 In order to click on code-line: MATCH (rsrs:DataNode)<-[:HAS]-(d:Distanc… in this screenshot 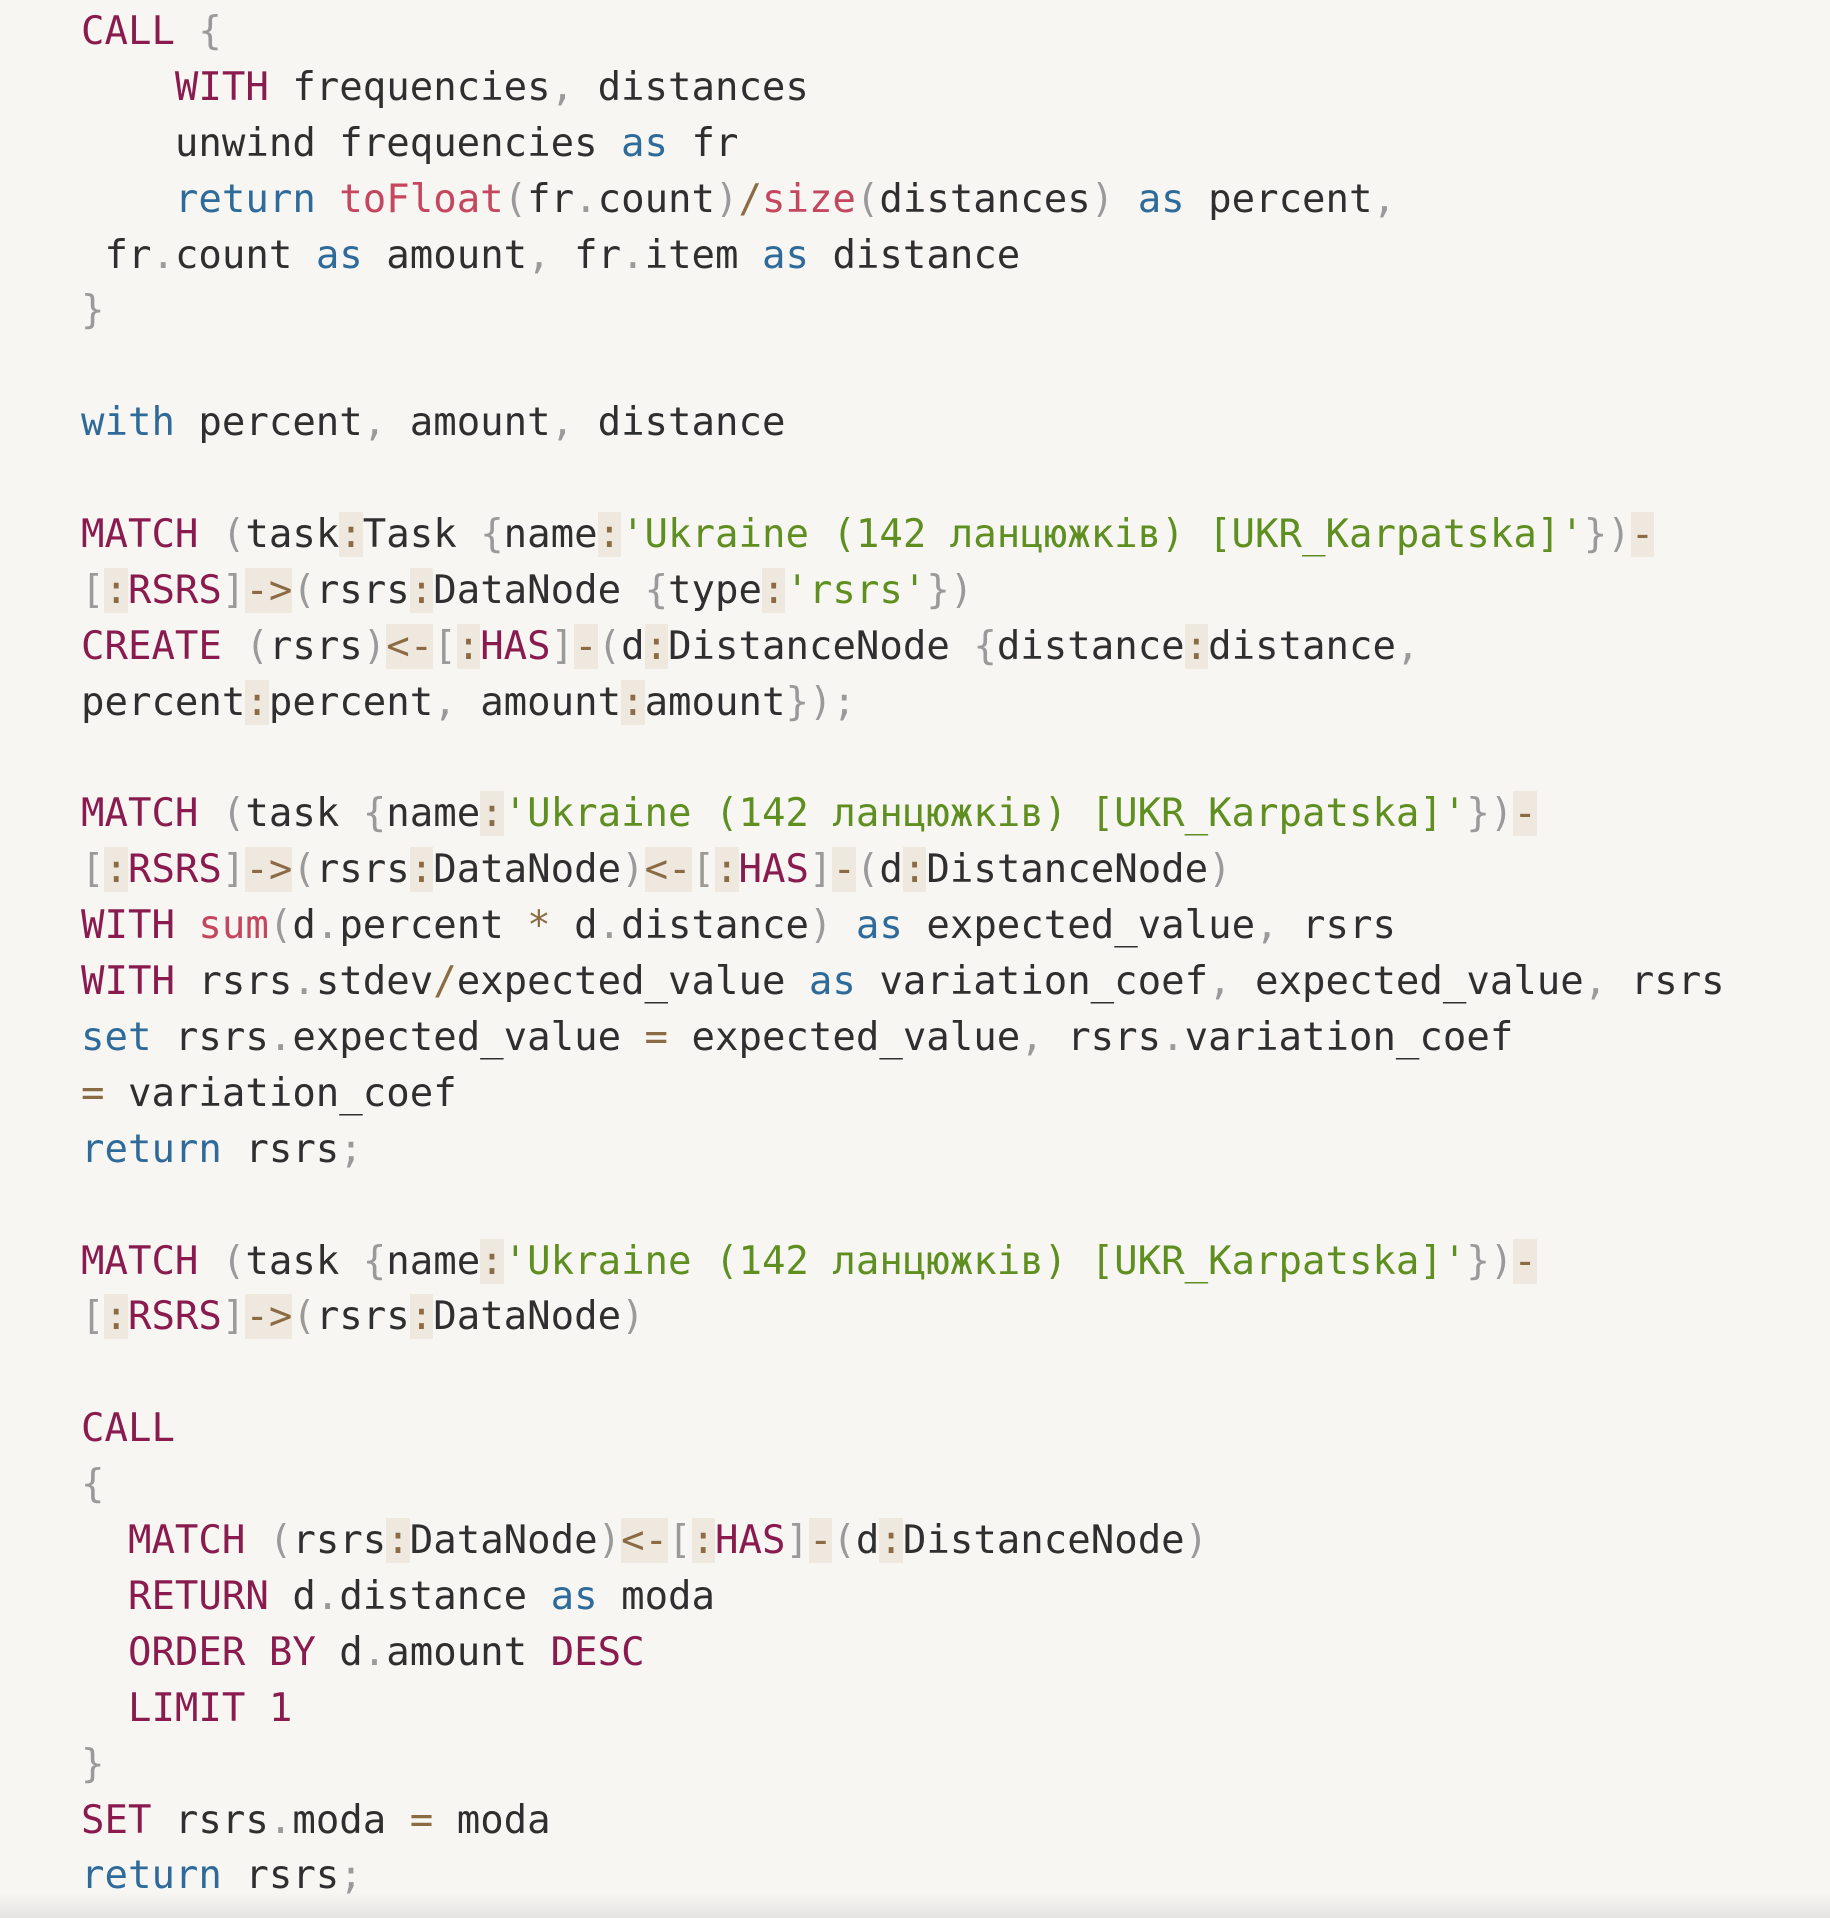, I will do `click(903, 1541)`.